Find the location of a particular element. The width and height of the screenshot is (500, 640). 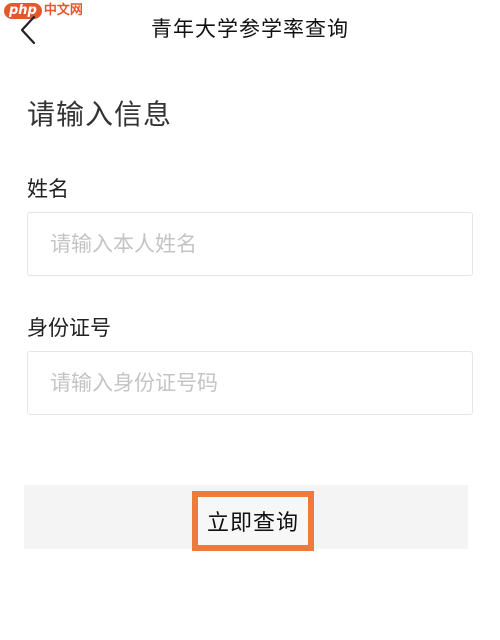

section-title: 请输入信息 is located at coordinates (100, 114).